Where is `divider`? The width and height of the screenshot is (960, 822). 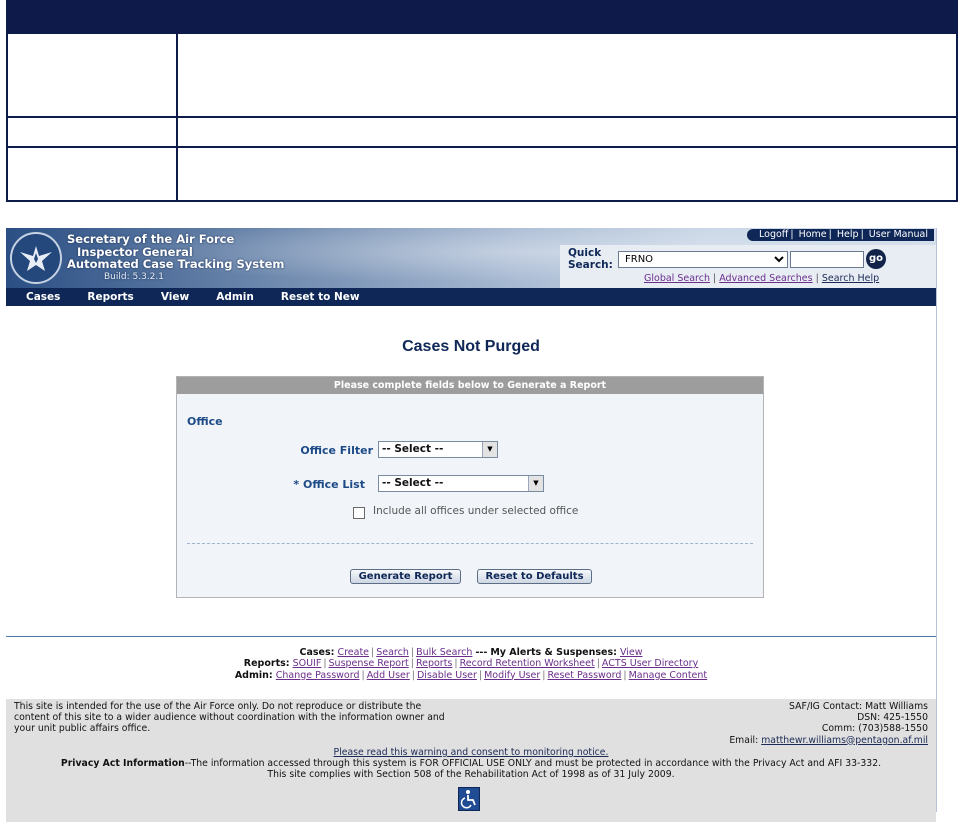 divider is located at coordinates (470, 543).